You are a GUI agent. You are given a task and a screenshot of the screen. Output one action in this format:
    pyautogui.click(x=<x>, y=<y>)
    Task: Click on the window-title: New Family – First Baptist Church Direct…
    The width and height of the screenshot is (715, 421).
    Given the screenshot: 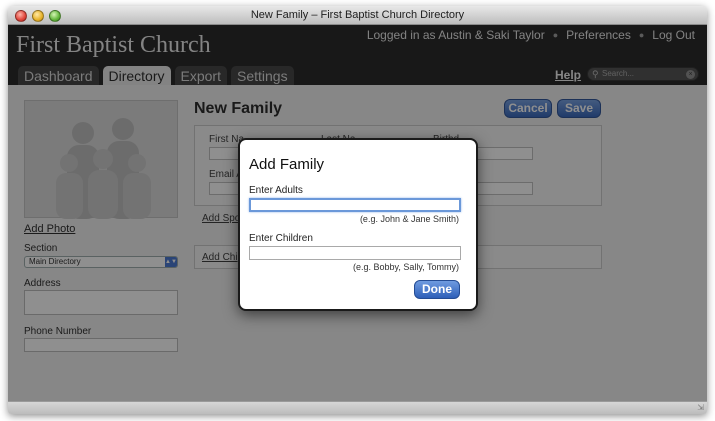 What is the action you would take?
    pyautogui.click(x=357, y=15)
    